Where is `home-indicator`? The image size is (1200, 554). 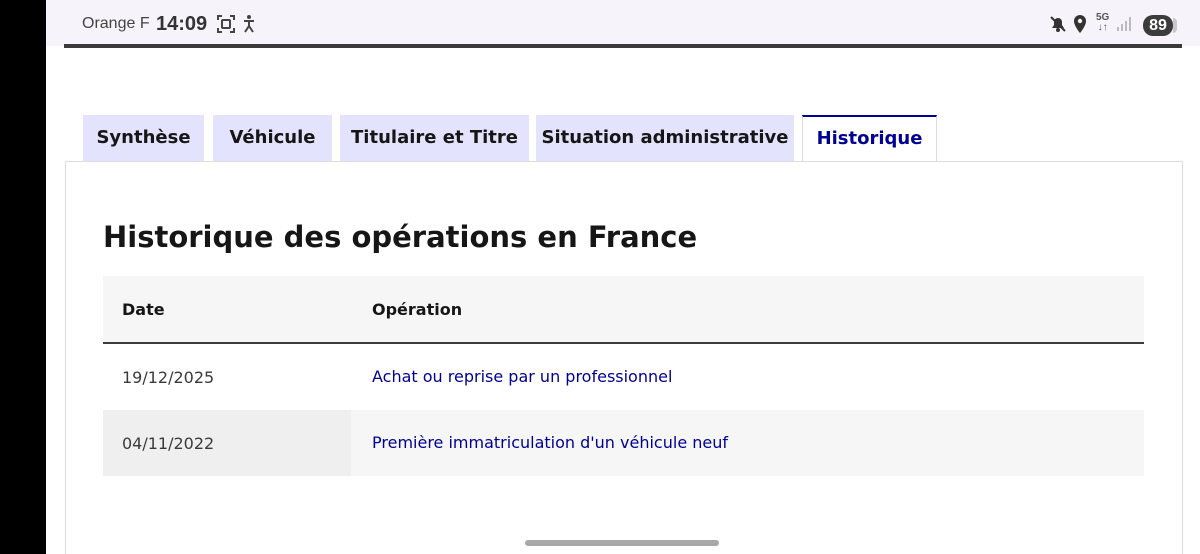
home-indicator is located at coordinates (622, 543).